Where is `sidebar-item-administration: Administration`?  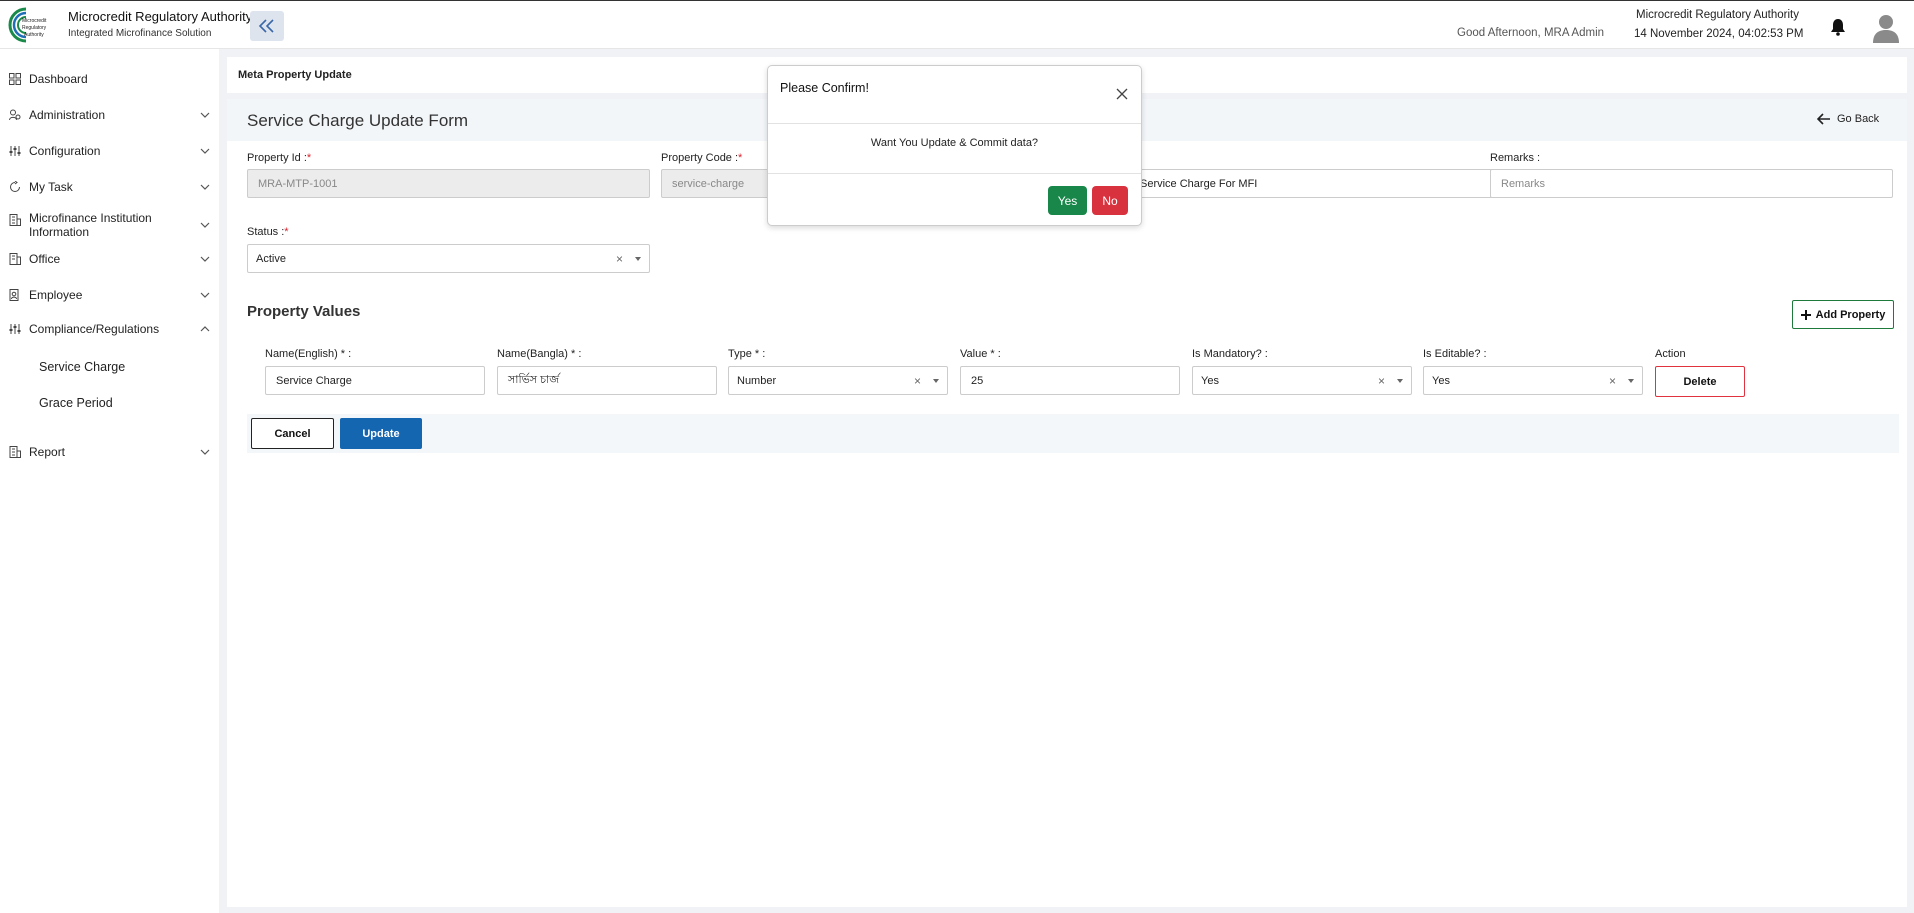
sidebar-item-administration: Administration is located at coordinates (109, 115).